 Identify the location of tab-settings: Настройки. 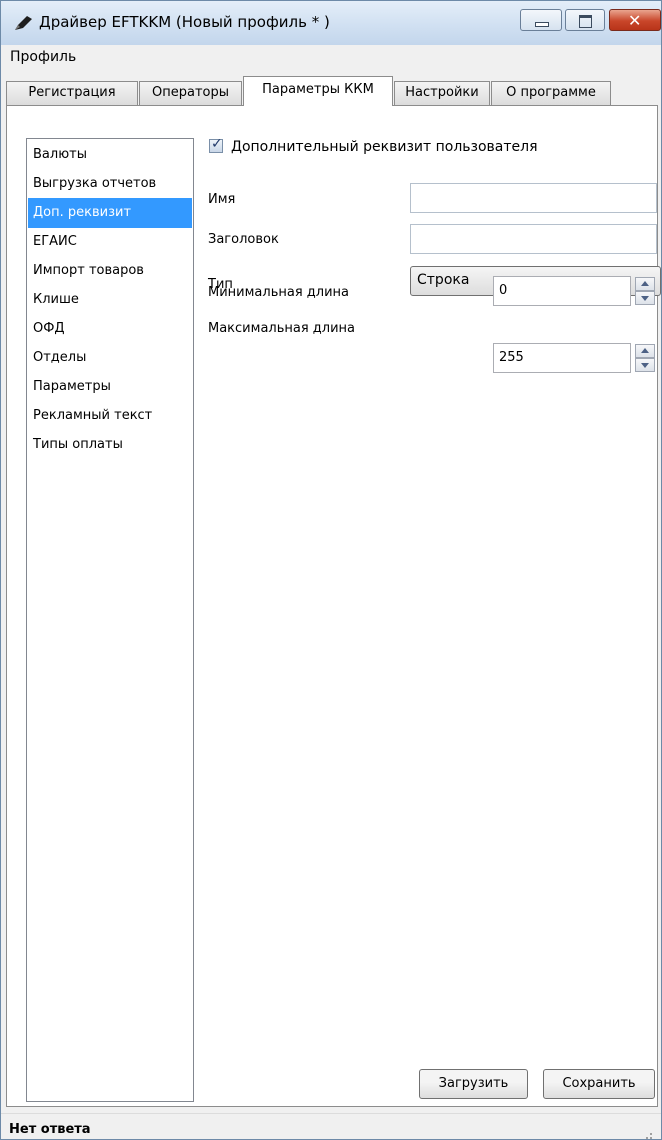
(442, 93).